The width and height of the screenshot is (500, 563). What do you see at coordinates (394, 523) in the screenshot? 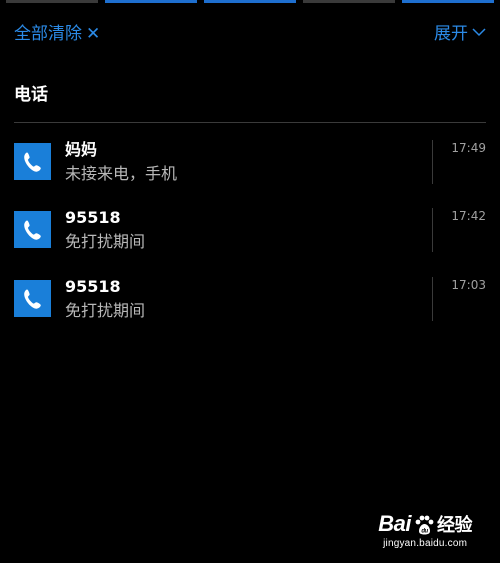
I see `logo-prefix: Bai` at bounding box center [394, 523].